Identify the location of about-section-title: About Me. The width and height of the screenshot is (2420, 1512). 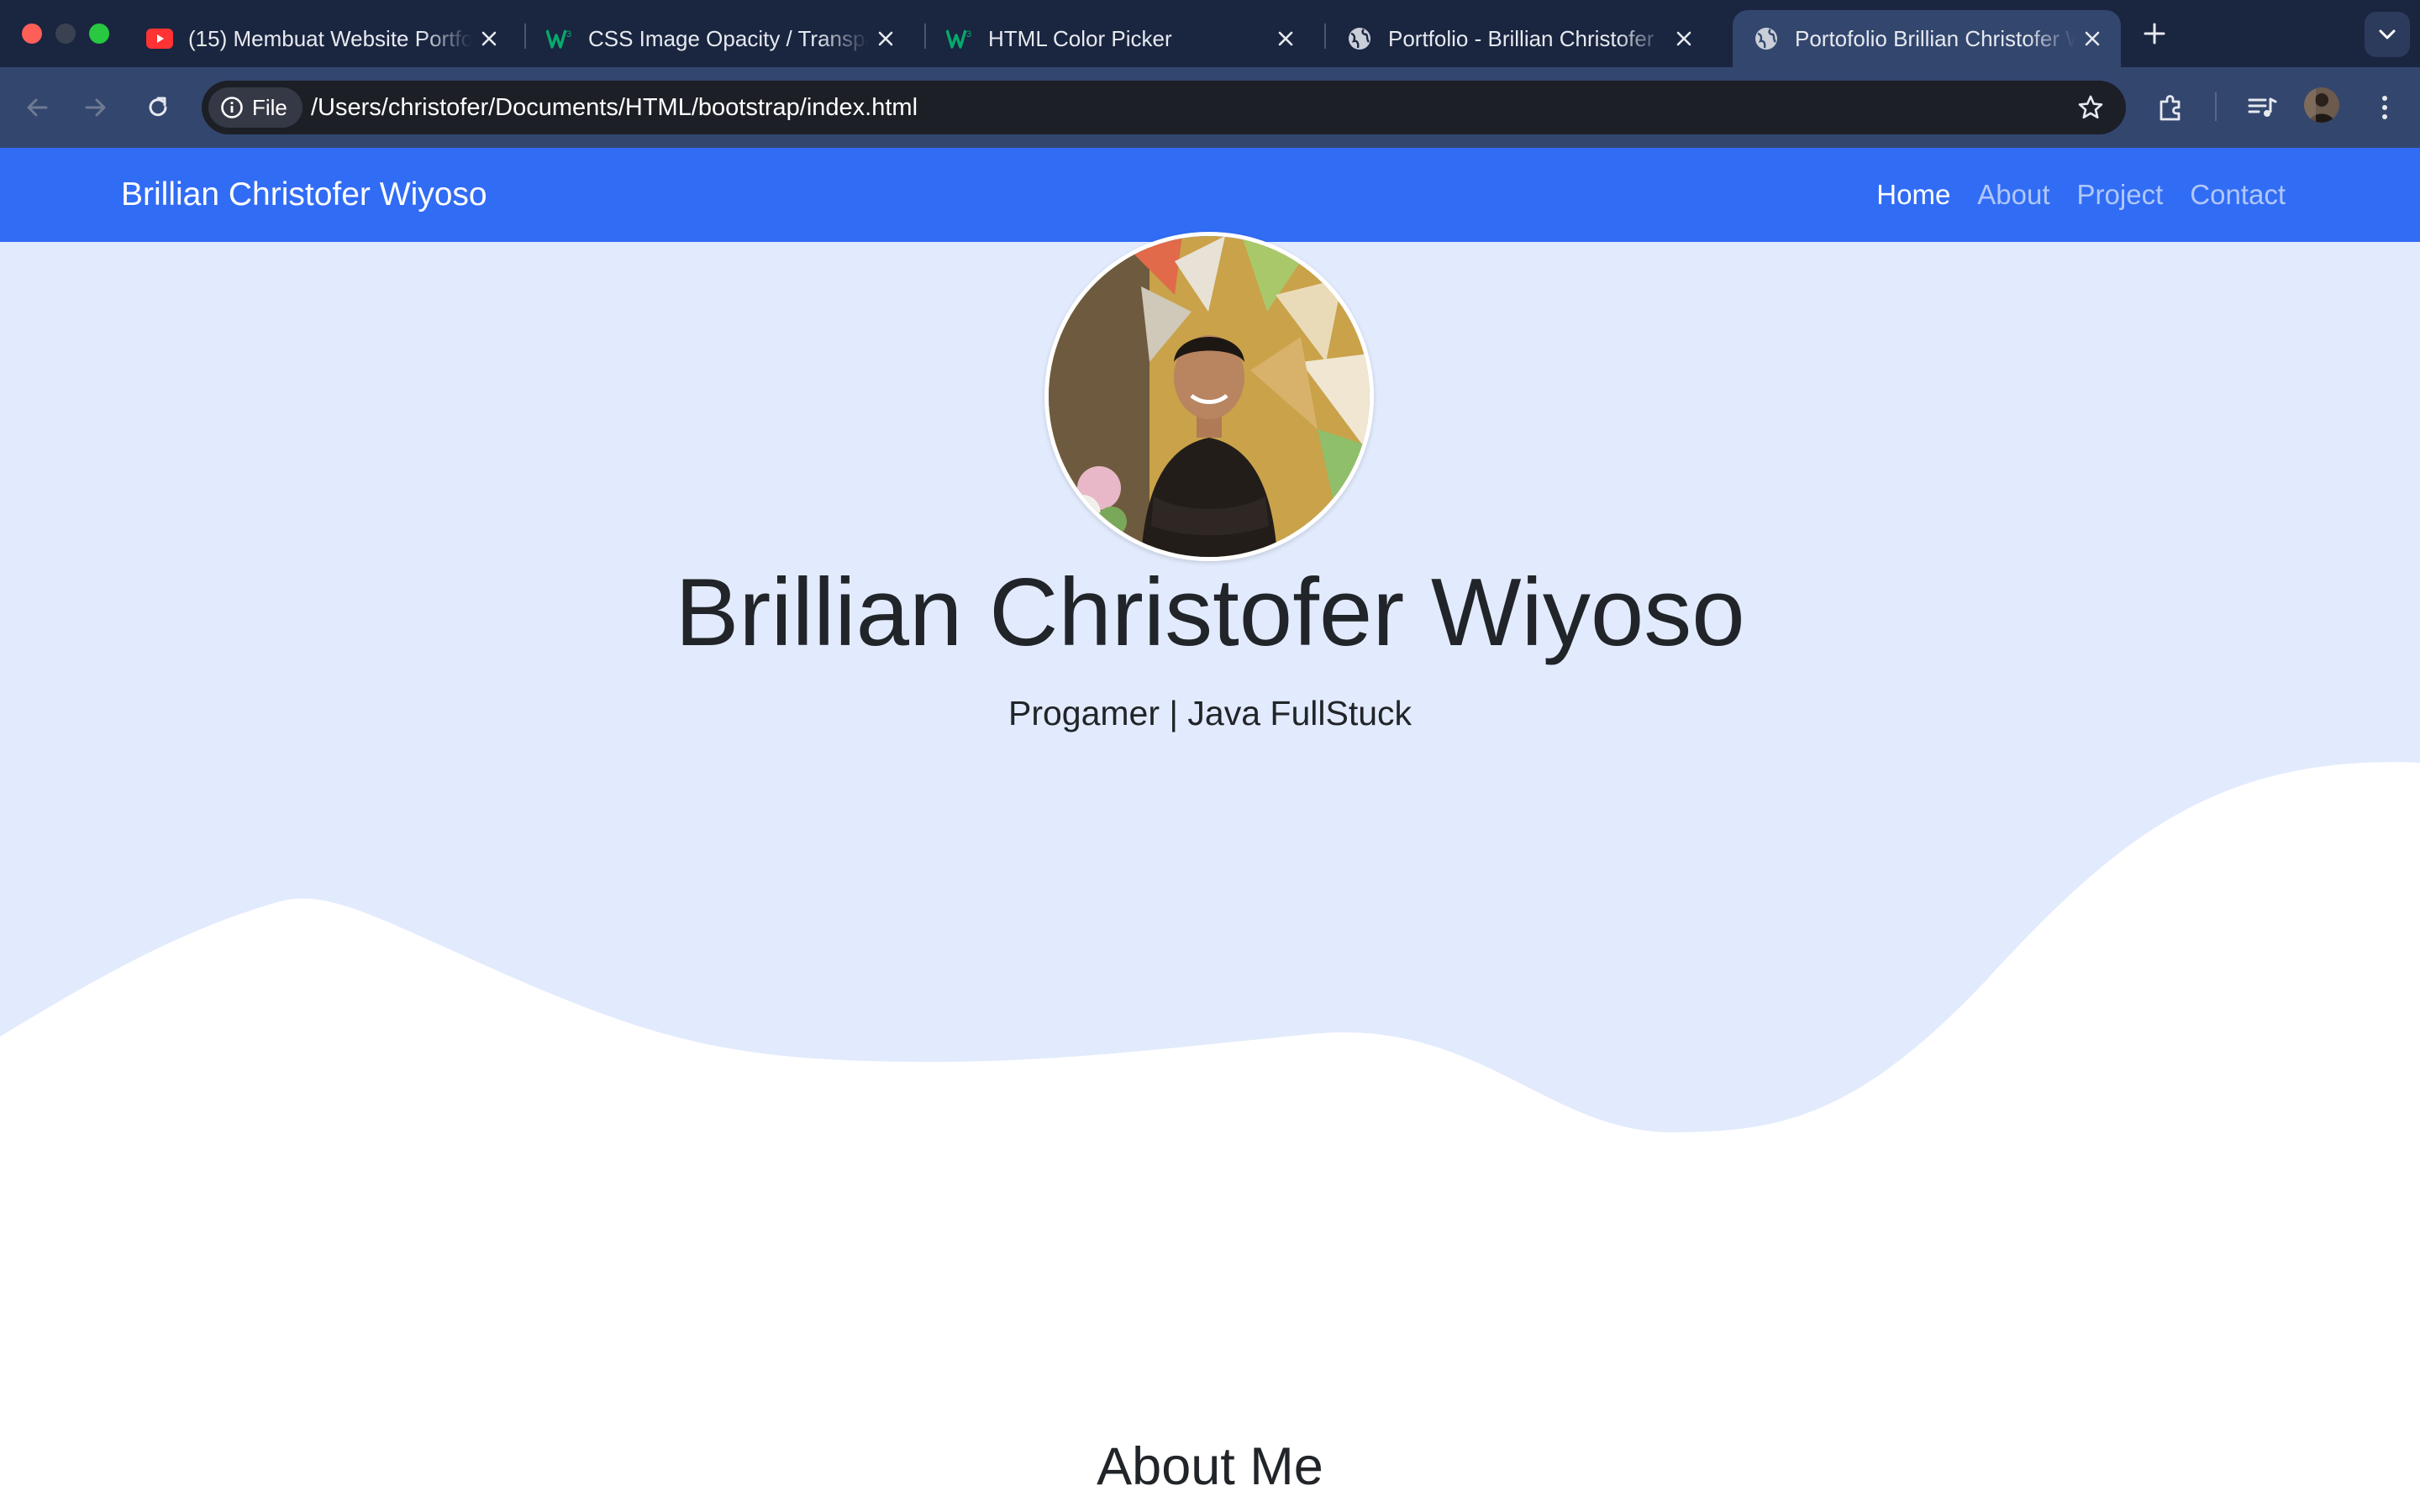
(1210, 1466).